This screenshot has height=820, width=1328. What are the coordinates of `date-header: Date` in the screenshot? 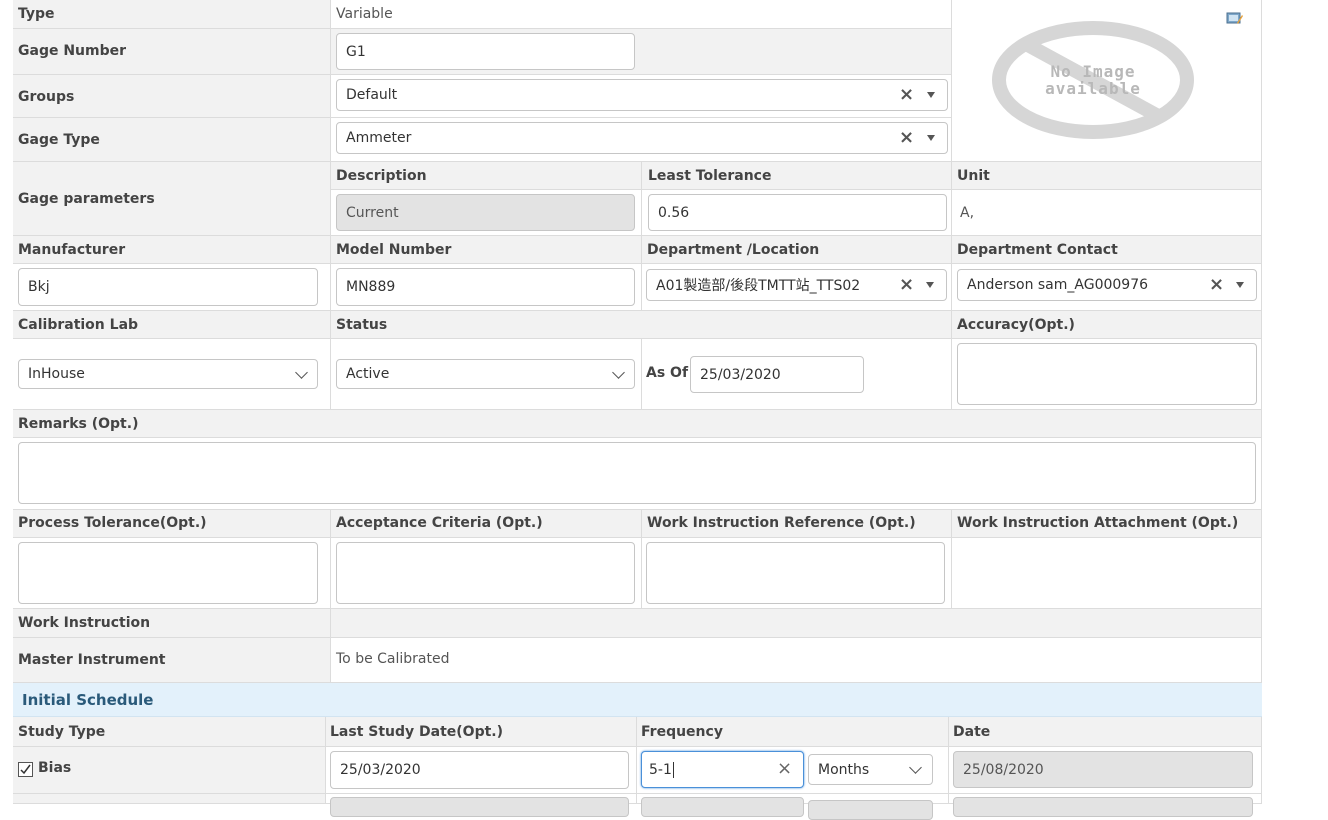 It's located at (972, 732).